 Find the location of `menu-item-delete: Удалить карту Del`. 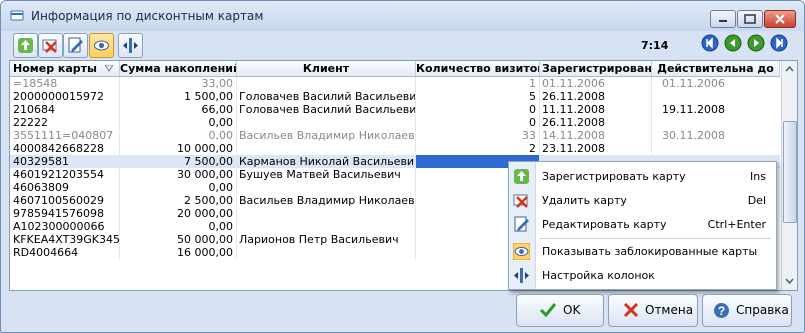

menu-item-delete: Удалить карту Del is located at coordinates (642, 200).